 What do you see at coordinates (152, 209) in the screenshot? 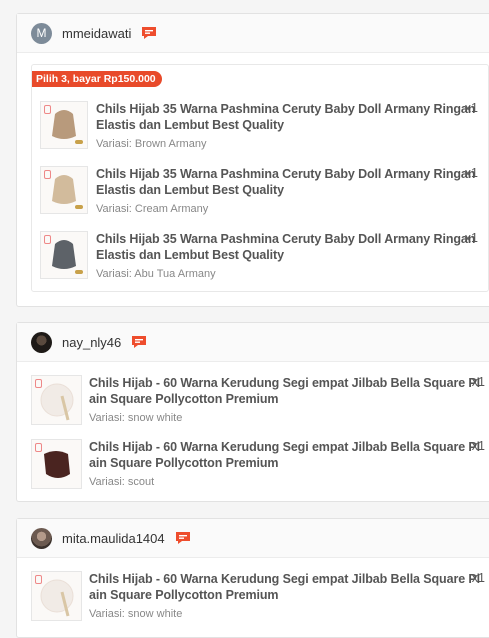
I see `item-variant: Variasi: Cream Armany` at bounding box center [152, 209].